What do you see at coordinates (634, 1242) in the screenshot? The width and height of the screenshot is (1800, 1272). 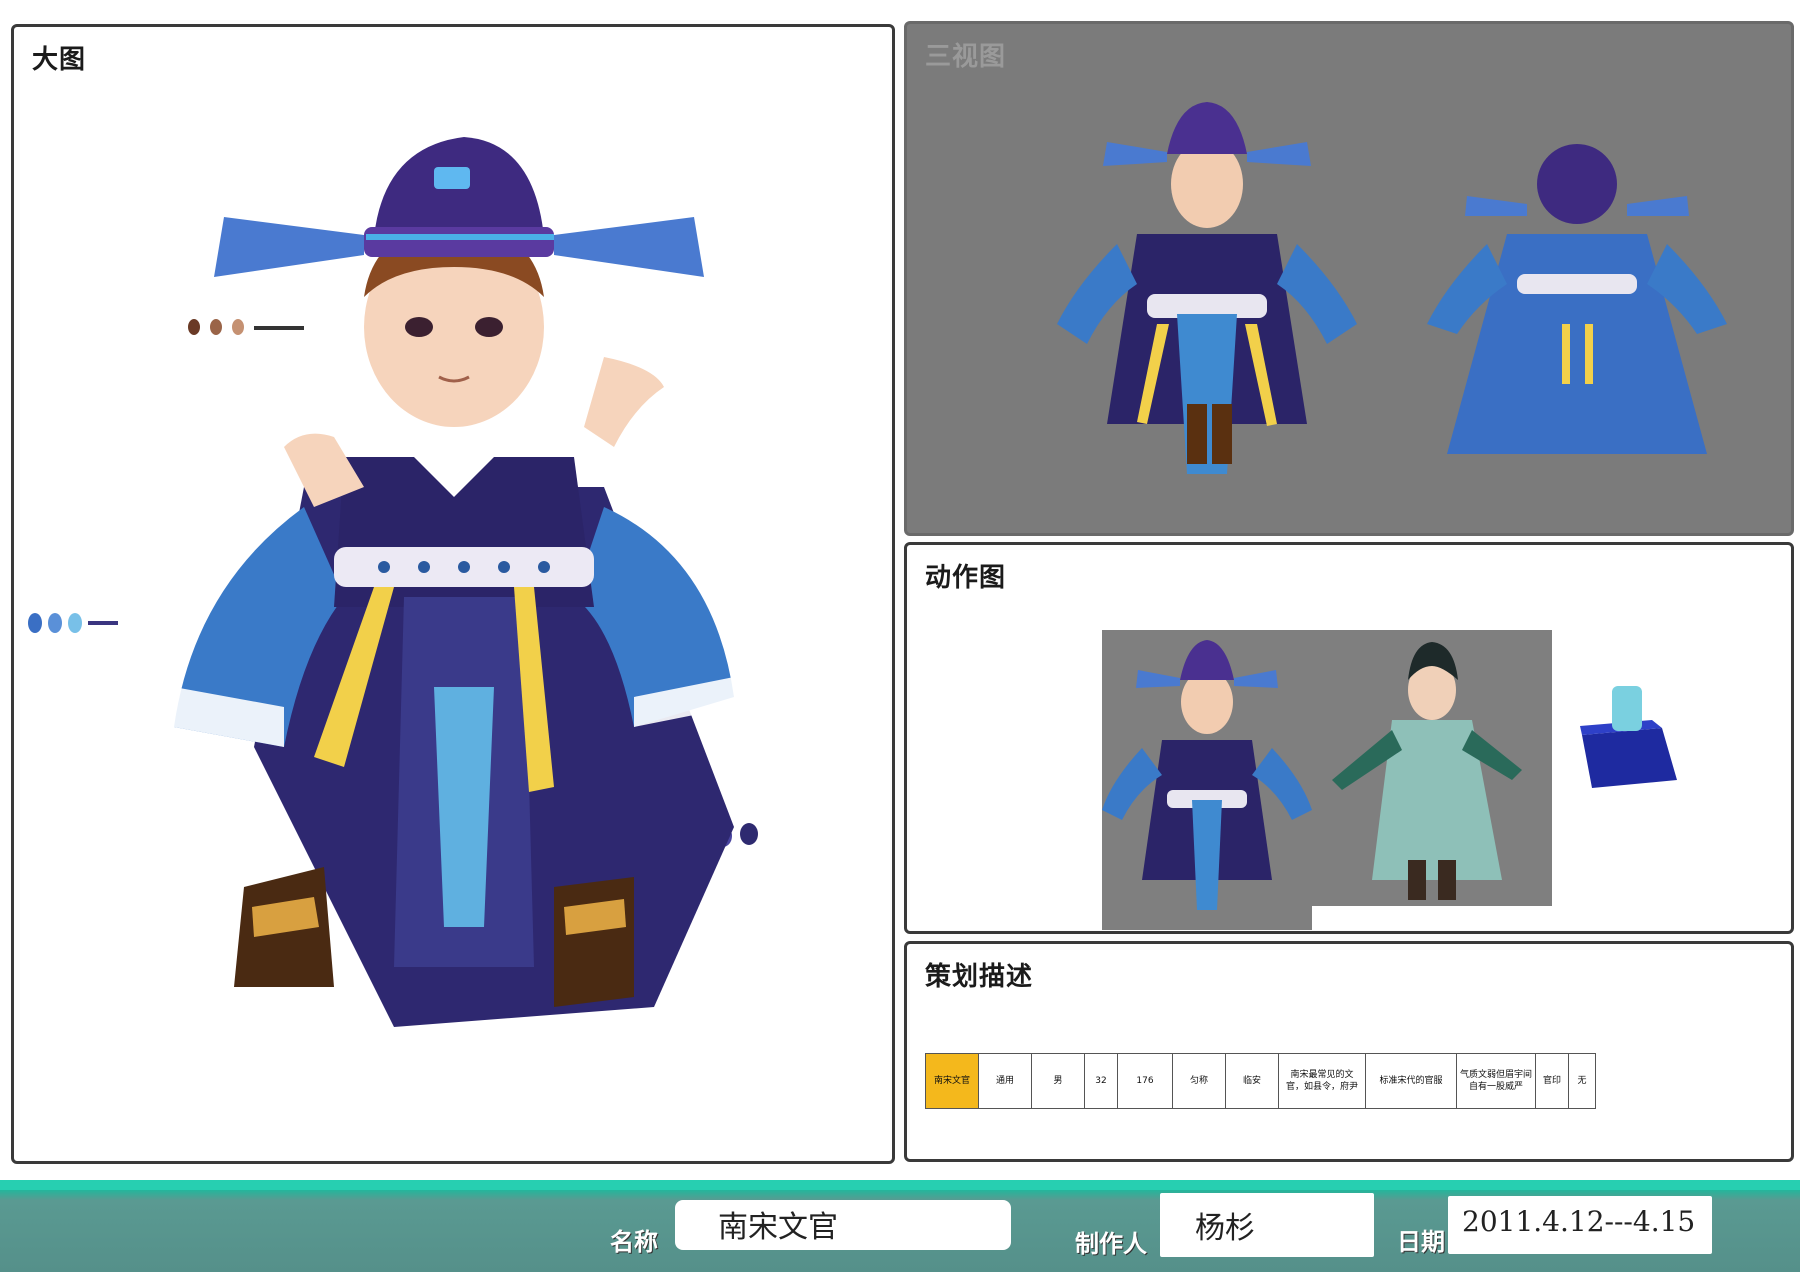 I see `name-label: 名称` at bounding box center [634, 1242].